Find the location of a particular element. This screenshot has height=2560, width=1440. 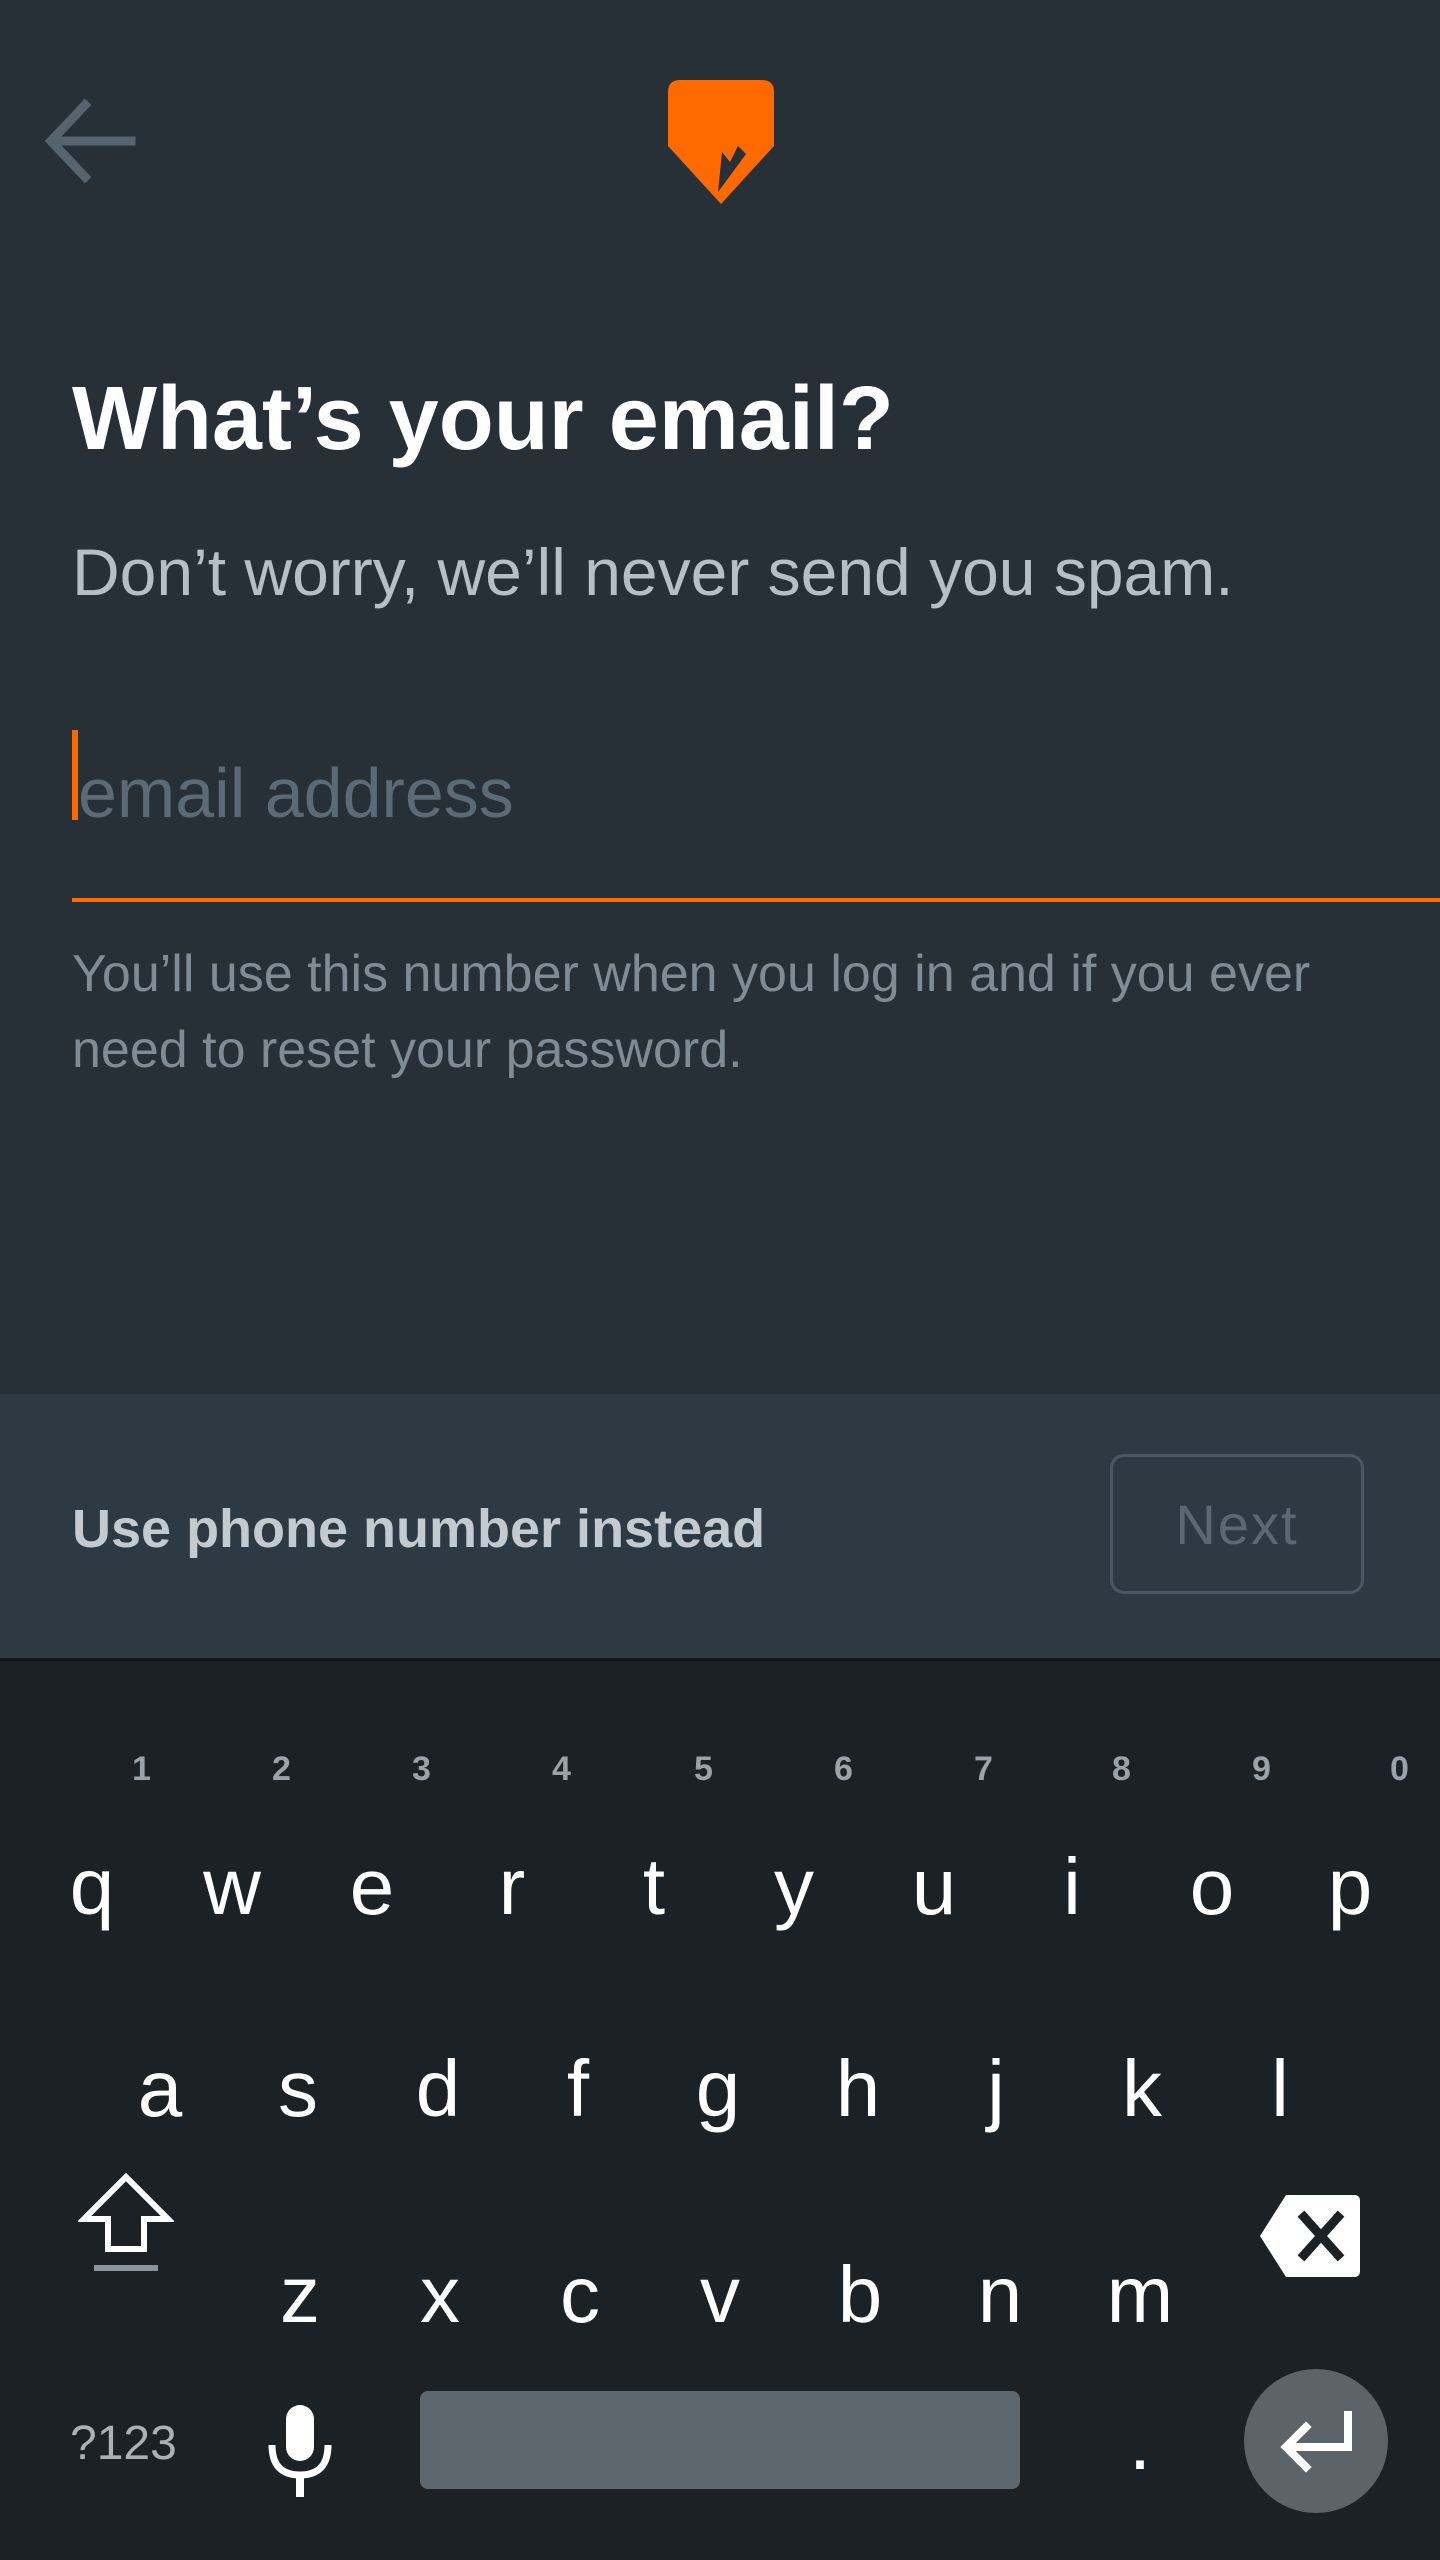

email-field-underline is located at coordinates (756, 900).